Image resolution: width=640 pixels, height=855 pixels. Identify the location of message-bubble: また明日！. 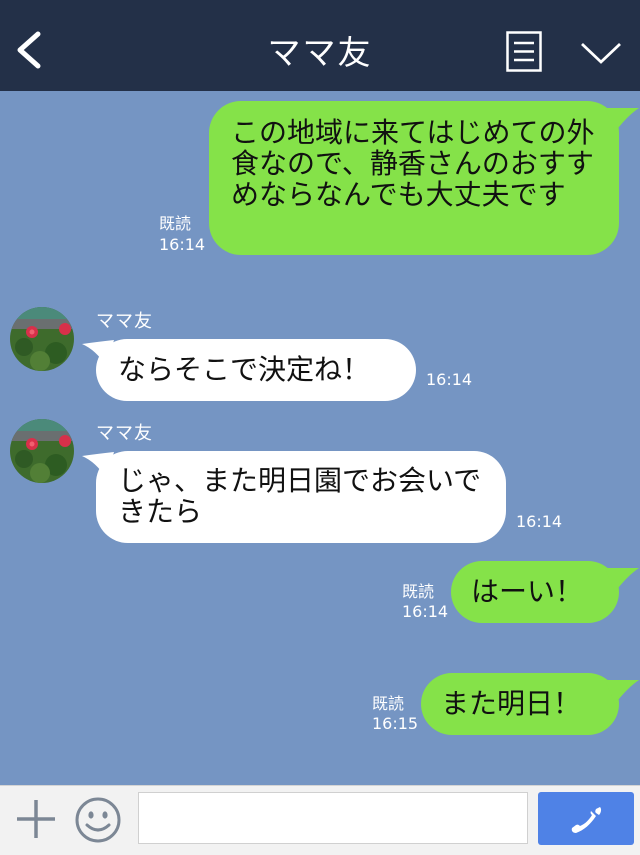
(520, 704).